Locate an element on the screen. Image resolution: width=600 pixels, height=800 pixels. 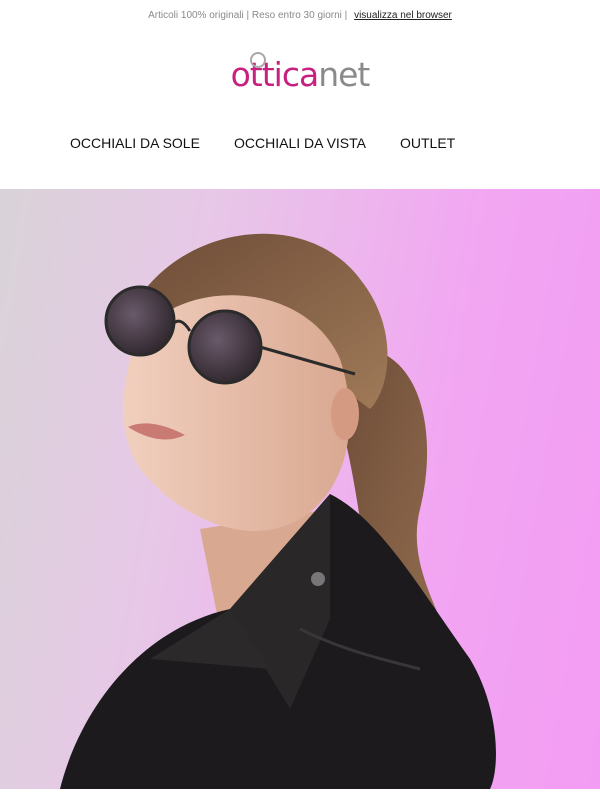
jacket-snap is located at coordinates (318, 579).